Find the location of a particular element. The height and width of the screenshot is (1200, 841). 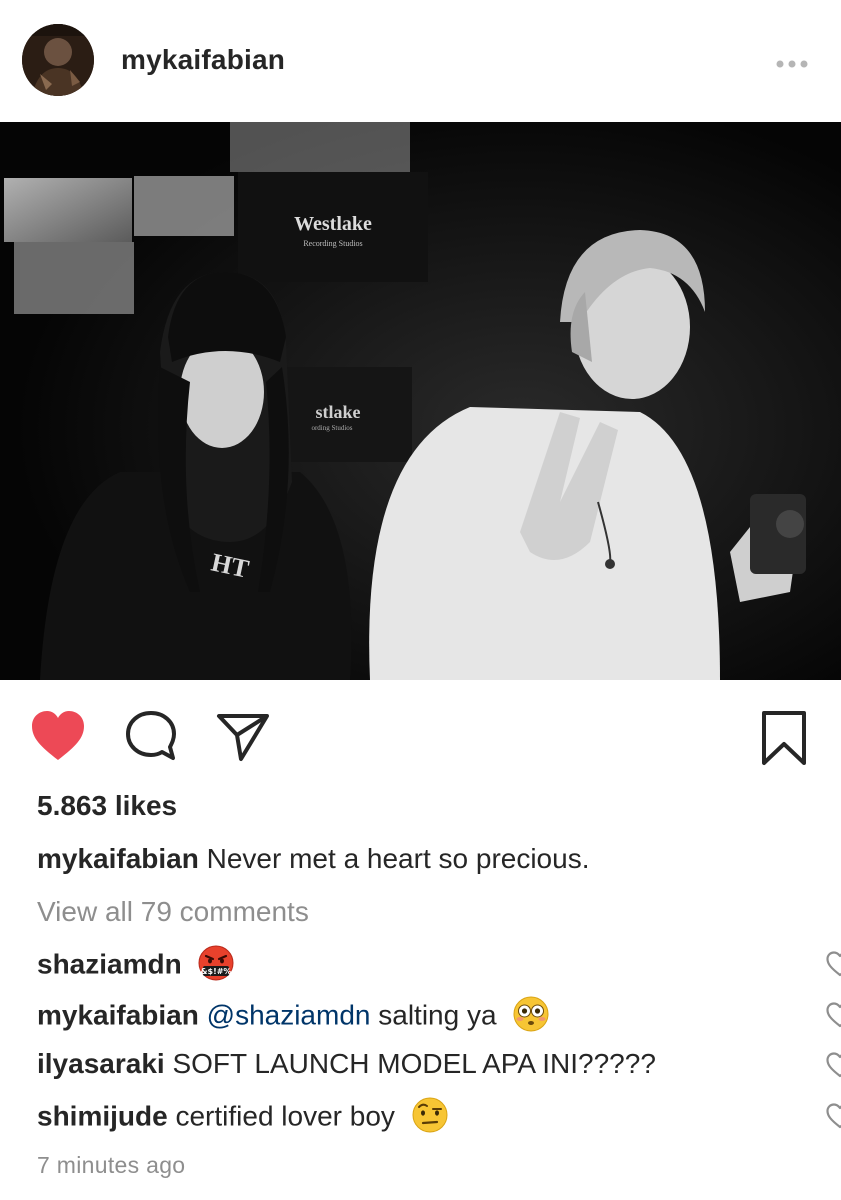

comment-username: shimijude is located at coordinates (102, 1115).